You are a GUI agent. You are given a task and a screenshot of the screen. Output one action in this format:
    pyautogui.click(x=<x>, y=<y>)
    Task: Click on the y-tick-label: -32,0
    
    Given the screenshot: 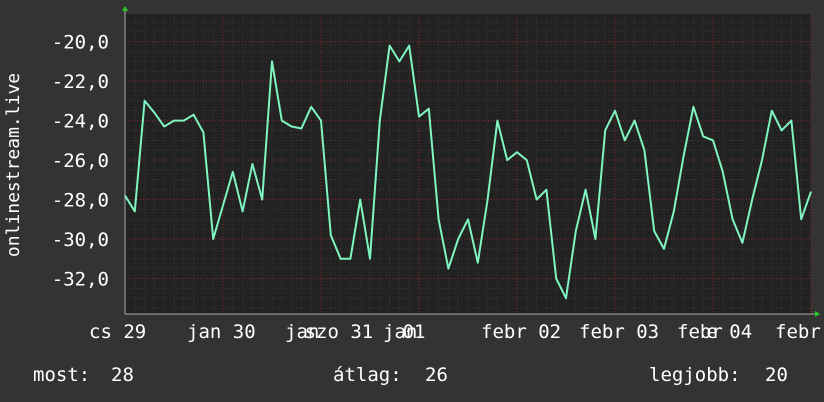 What is the action you would take?
    pyautogui.click(x=80, y=279)
    